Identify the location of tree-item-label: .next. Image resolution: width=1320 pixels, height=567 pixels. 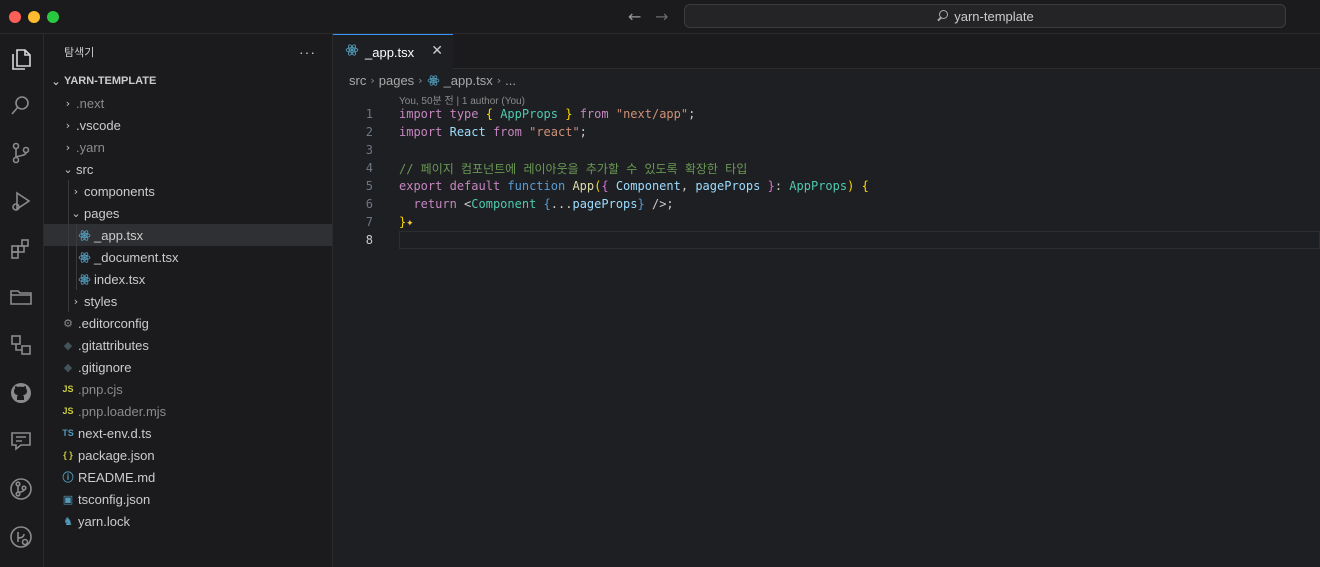
(90, 103).